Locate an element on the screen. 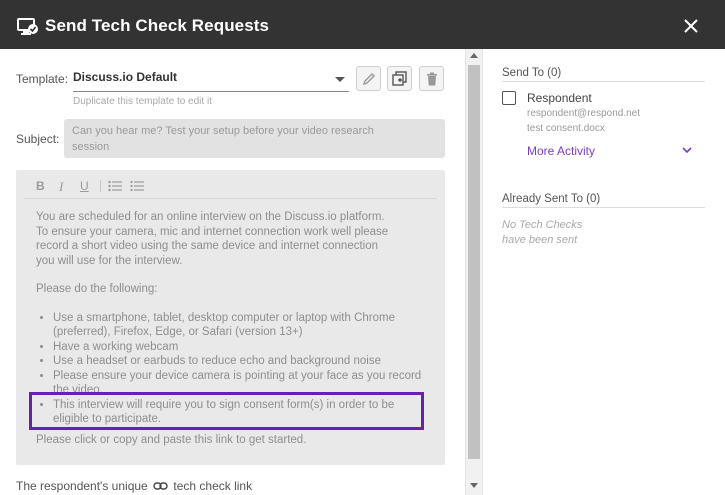 The height and width of the screenshot is (495, 725). editor-toolbar: B I U is located at coordinates (230, 184).